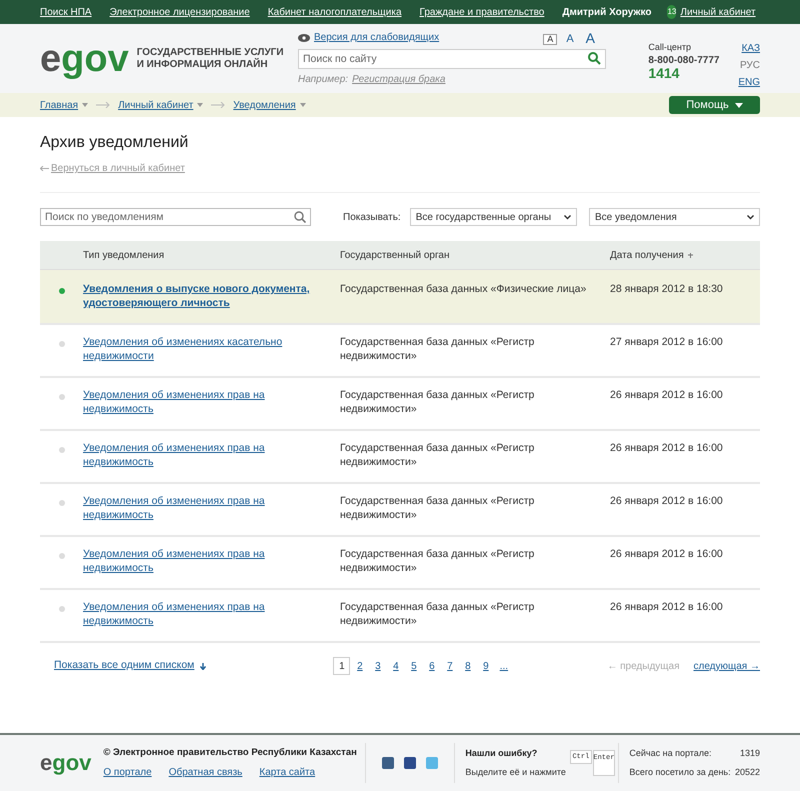  Describe the element at coordinates (395, 666) in the screenshot. I see `page-link: 4` at that location.